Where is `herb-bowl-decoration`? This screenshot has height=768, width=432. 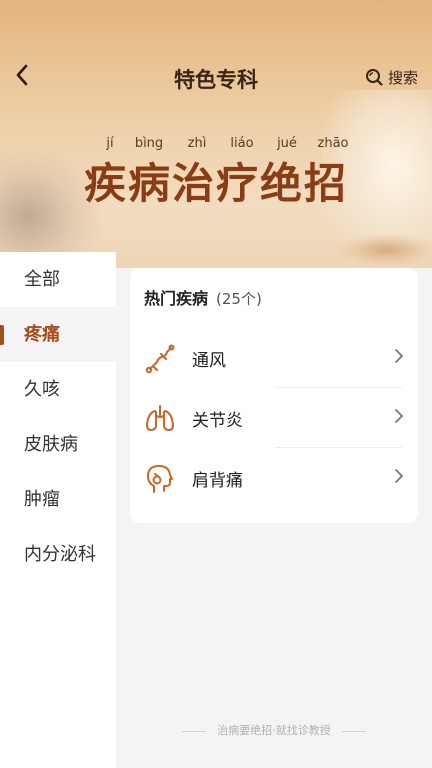 herb-bowl-decoration is located at coordinates (387, 250).